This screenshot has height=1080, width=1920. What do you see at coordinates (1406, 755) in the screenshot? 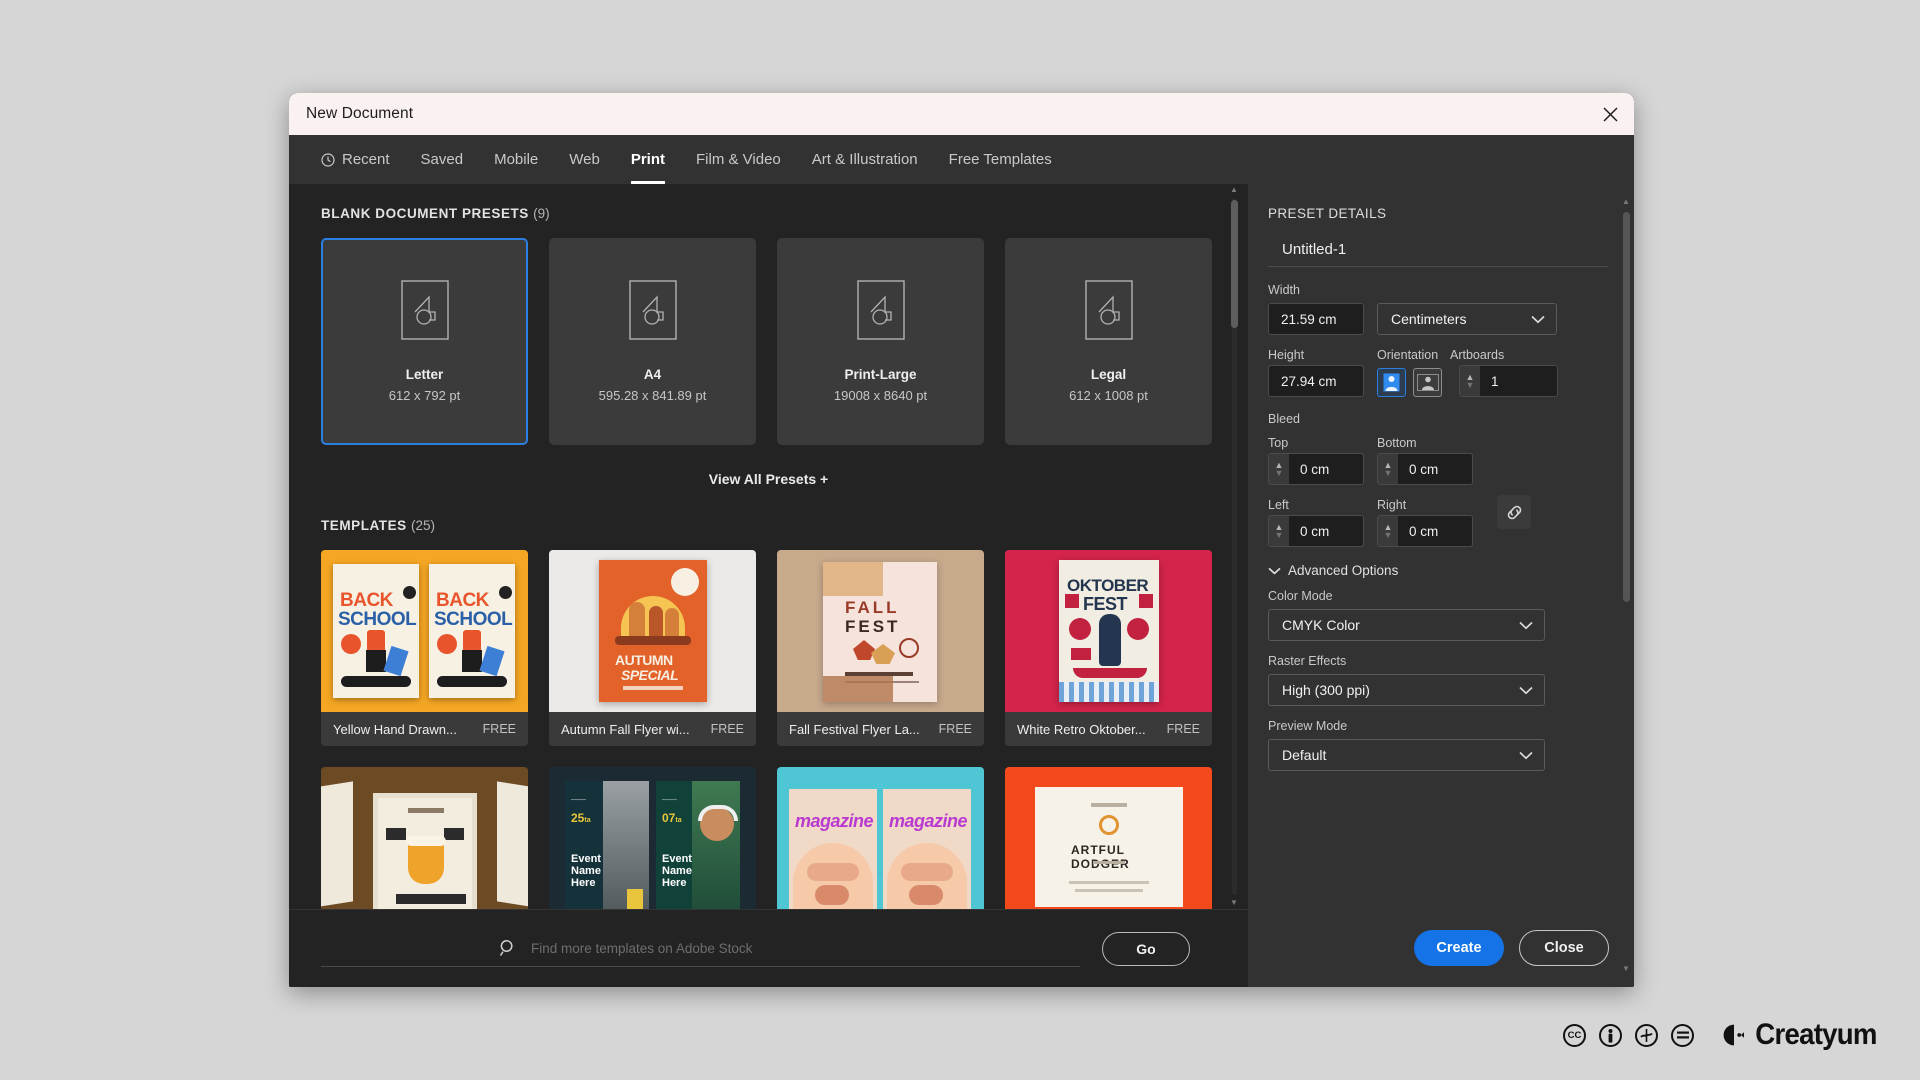
I see `preview-mode-select: Default` at bounding box center [1406, 755].